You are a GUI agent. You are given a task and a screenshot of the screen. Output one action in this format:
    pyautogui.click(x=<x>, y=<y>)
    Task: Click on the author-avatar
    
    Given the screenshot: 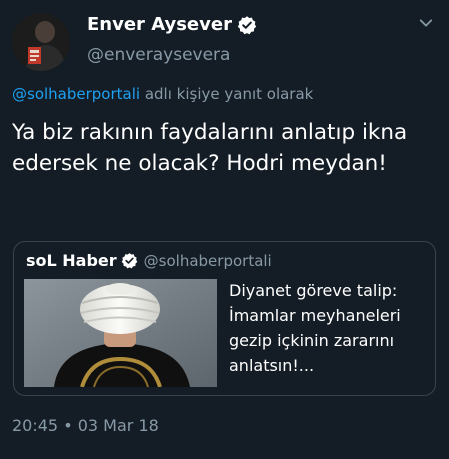 What is the action you would take?
    pyautogui.click(x=41, y=42)
    